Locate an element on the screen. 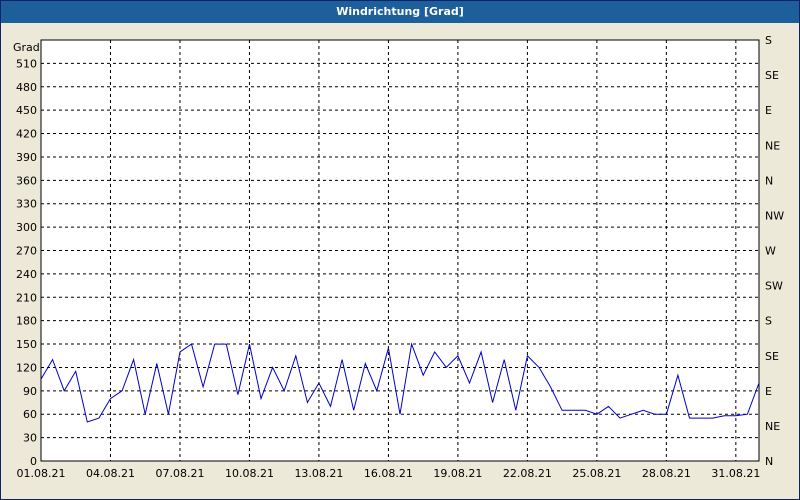 The image size is (800, 500). y-tick-label: 450 is located at coordinates (26, 110).